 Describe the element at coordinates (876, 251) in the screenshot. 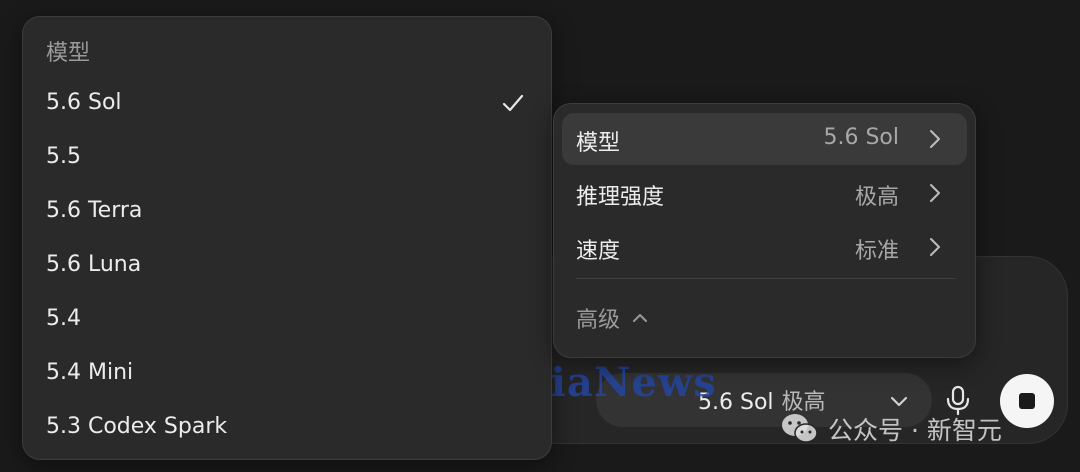

I see `settings-row-value: 标准` at that location.